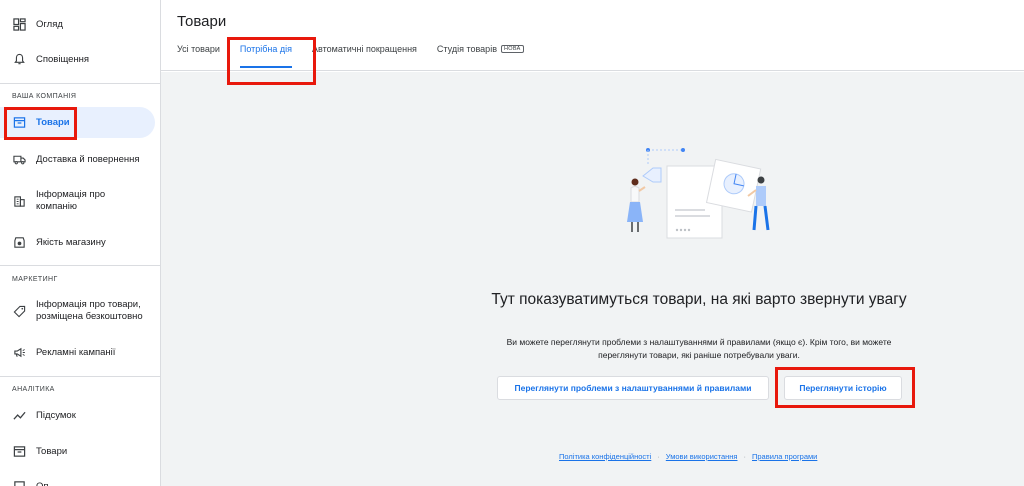 The width and height of the screenshot is (1024, 486). What do you see at coordinates (784, 456) in the screenshot?
I see `policies-link: Правила програми` at bounding box center [784, 456].